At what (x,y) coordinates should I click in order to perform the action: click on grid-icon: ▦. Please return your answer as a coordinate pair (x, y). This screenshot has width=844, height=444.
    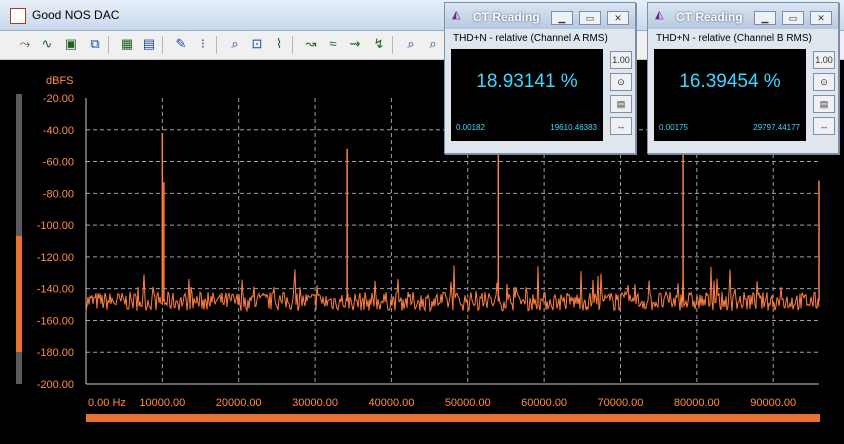
    Looking at the image, I should click on (127, 44).